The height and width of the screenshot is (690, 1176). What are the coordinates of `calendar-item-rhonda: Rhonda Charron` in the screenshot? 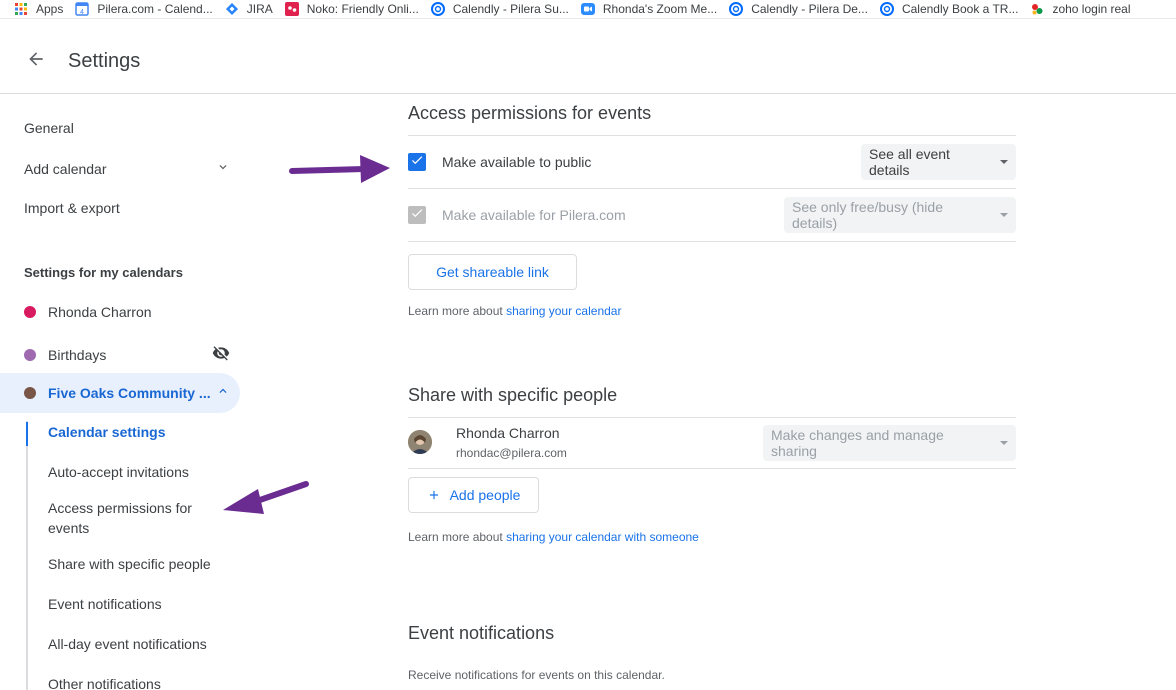 It's located at (88, 312).